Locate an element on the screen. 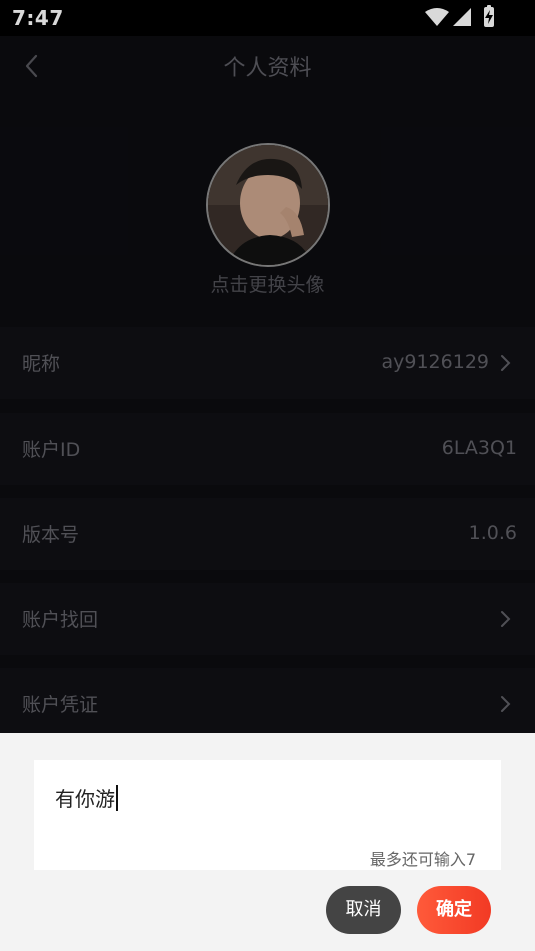  version-value: 1.0.6 is located at coordinates (492, 533).